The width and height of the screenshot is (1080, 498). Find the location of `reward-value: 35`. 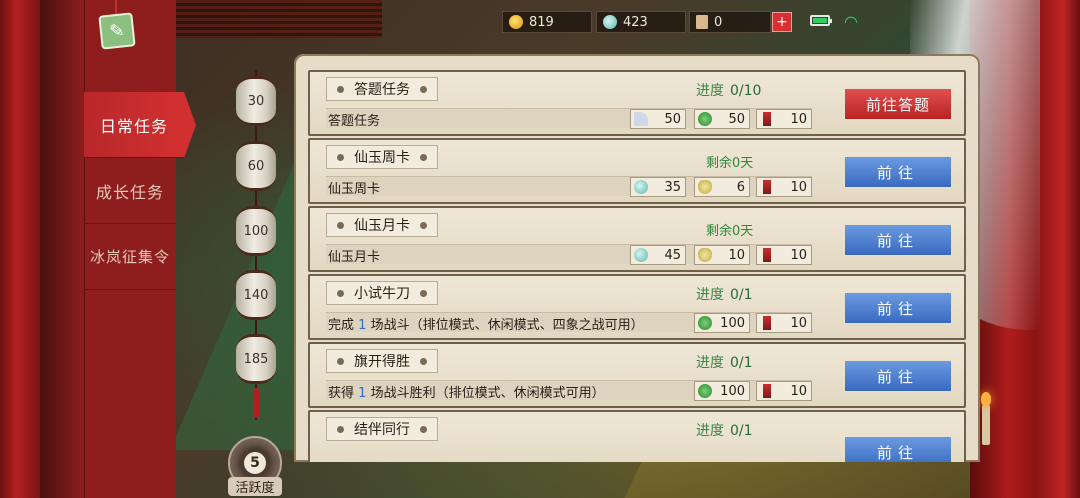

reward-value: 35 is located at coordinates (672, 187).